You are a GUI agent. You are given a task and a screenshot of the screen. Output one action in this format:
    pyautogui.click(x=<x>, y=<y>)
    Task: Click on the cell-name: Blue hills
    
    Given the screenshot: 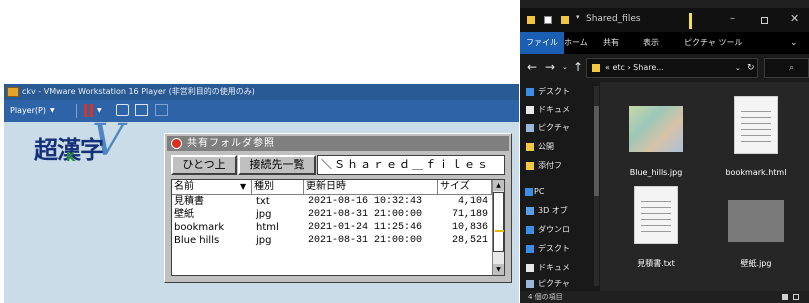 What is the action you would take?
    pyautogui.click(x=197, y=240)
    